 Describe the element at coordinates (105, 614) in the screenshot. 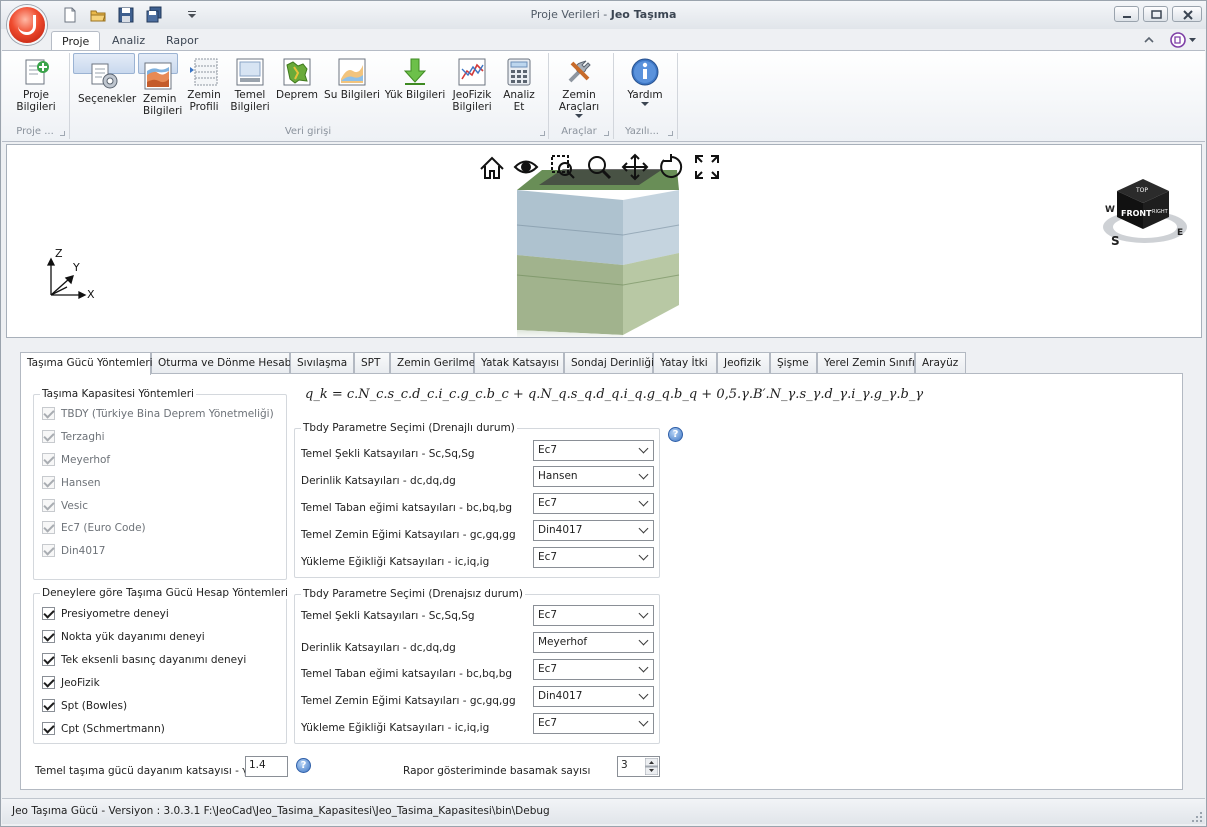

I see `test-presiyometre-checkbox: Presiyometre deneyi` at that location.